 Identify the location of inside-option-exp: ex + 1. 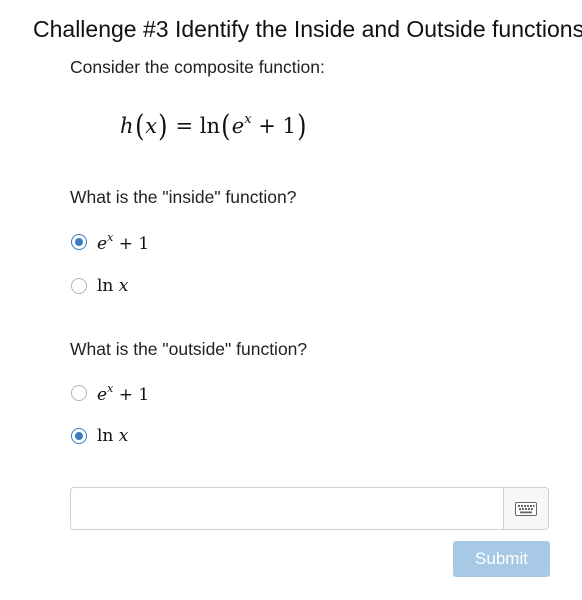
(109, 242).